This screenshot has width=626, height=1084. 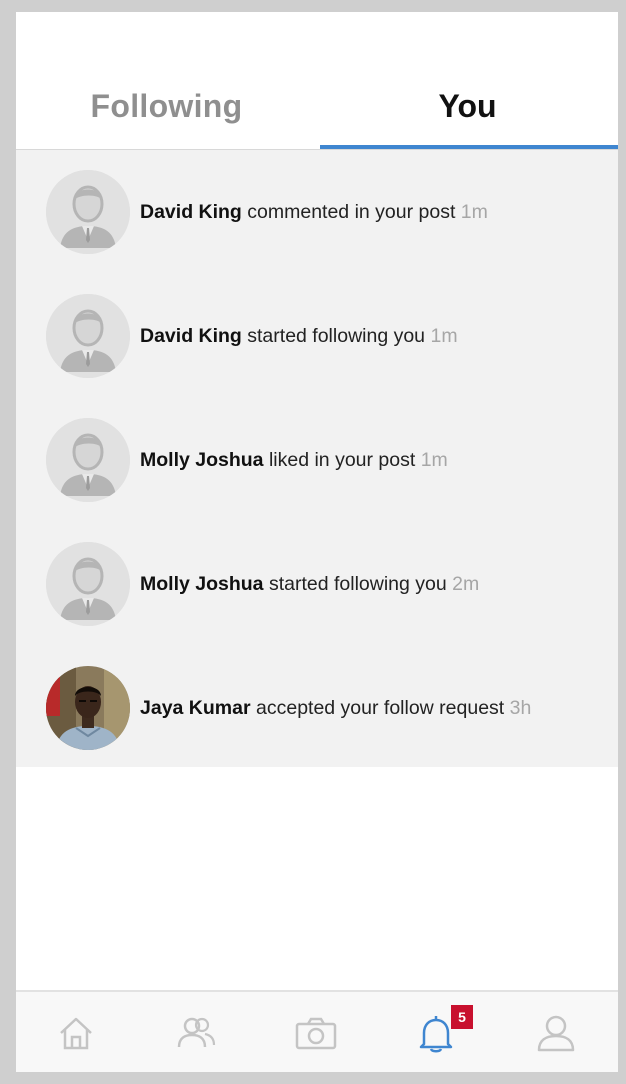 I want to click on notification-badge: 5, so click(x=462, y=1017).